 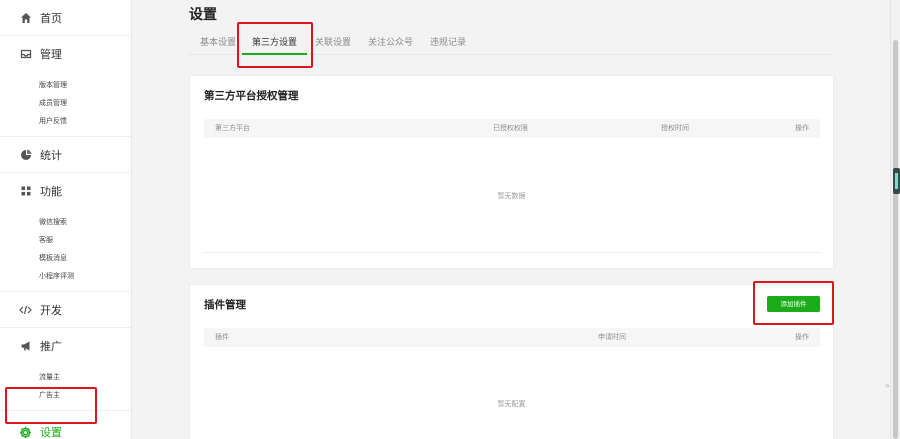 What do you see at coordinates (51, 18) in the screenshot?
I see `sidebar-item-label: 首页` at bounding box center [51, 18].